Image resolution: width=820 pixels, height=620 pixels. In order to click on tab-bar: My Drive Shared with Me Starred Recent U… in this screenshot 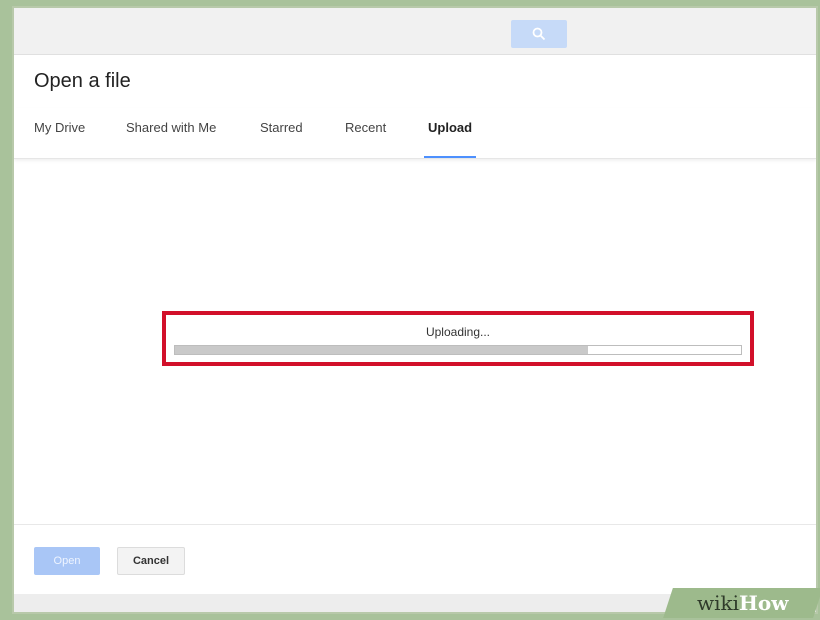, I will do `click(415, 133)`.